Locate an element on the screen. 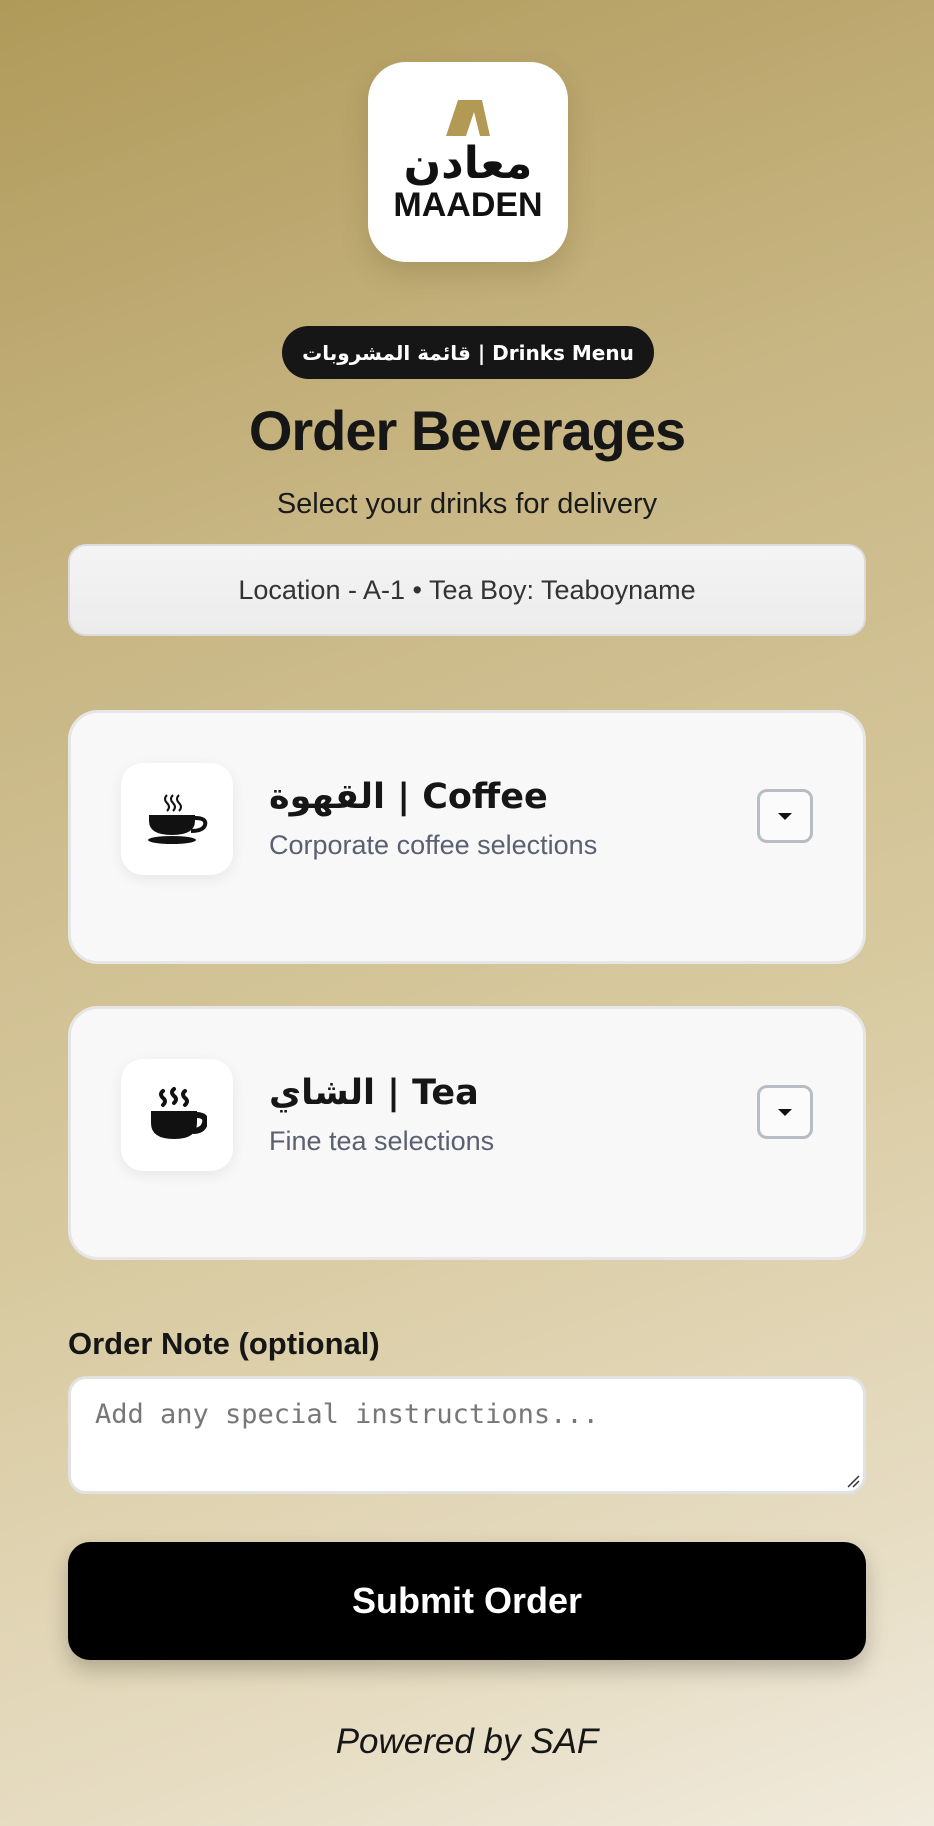  coffee-icon-box is located at coordinates (177, 819).